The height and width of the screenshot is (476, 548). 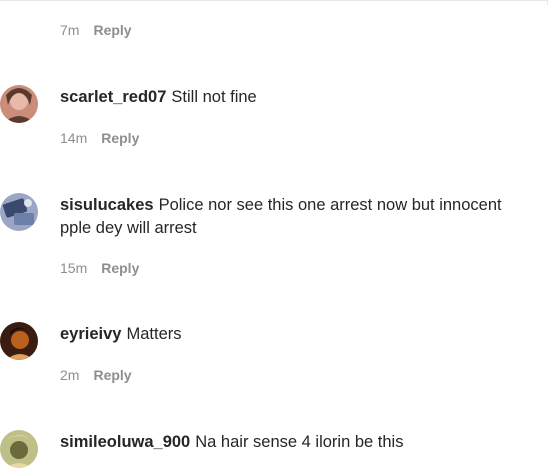 What do you see at coordinates (154, 334) in the screenshot?
I see `comment-body: Matters` at bounding box center [154, 334].